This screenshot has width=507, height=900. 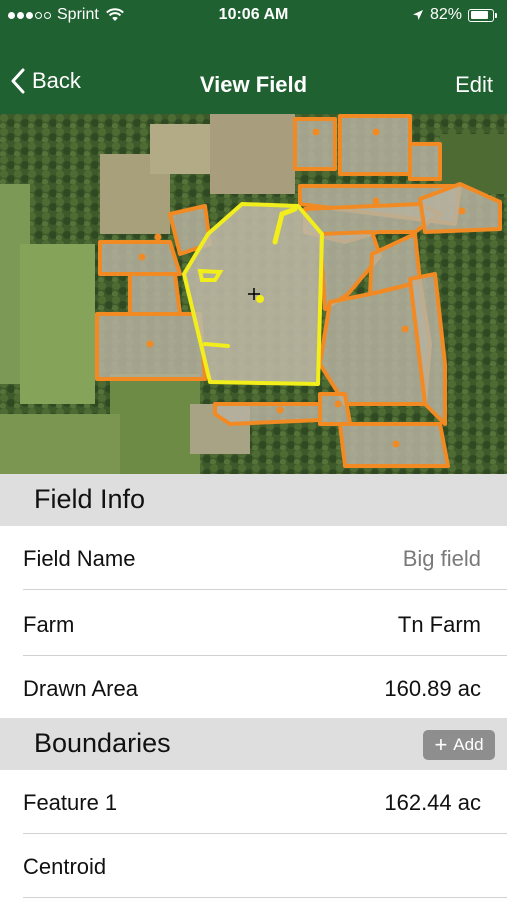 What do you see at coordinates (253, 558) in the screenshot?
I see `field-name-row: Field Name Big field` at bounding box center [253, 558].